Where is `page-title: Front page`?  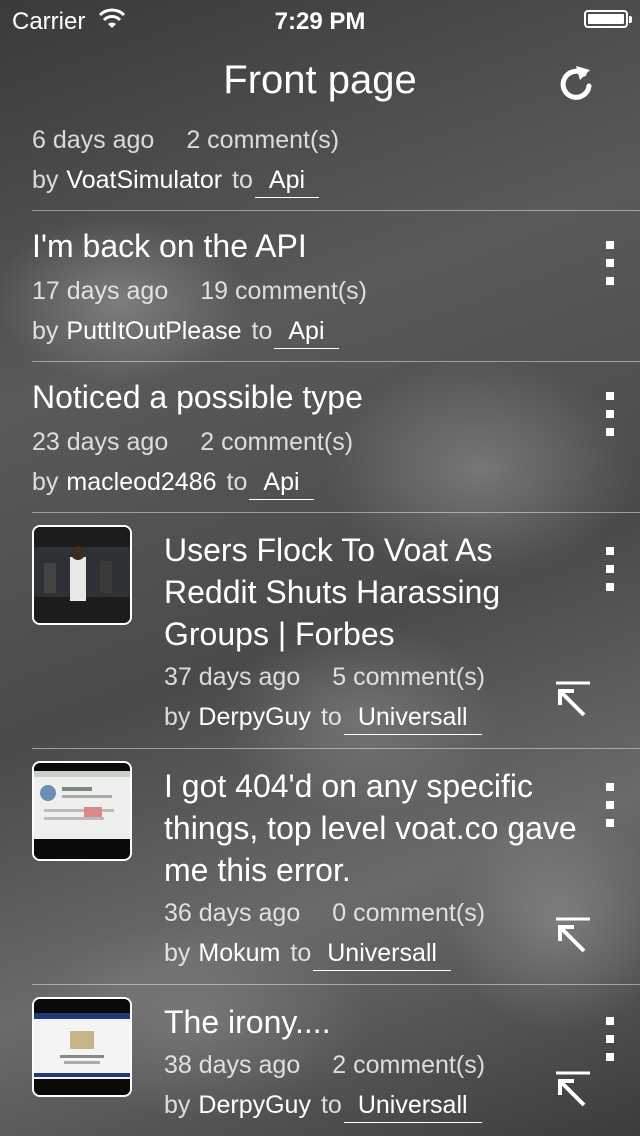 page-title: Front page is located at coordinates (320, 80).